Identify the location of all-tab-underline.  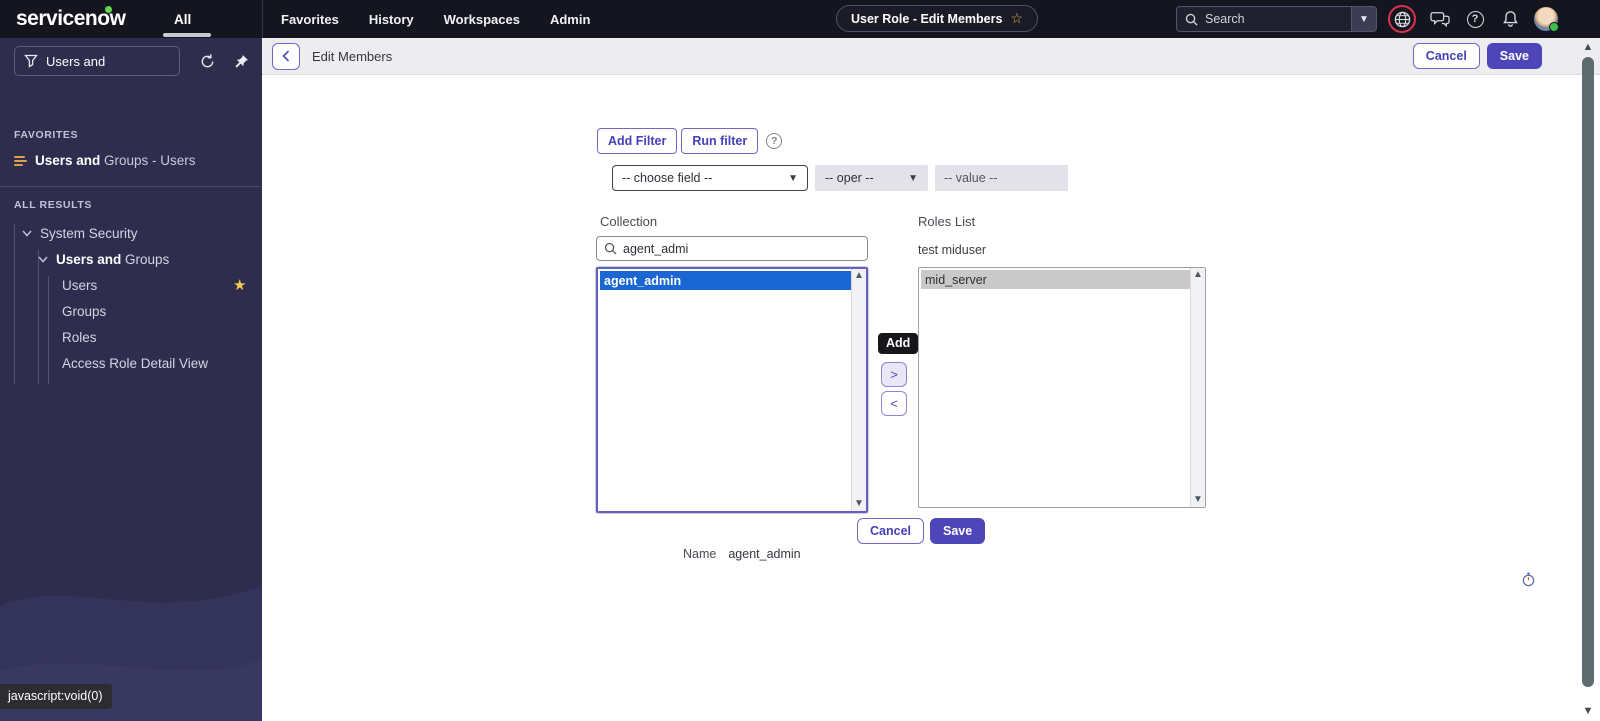
(187, 35).